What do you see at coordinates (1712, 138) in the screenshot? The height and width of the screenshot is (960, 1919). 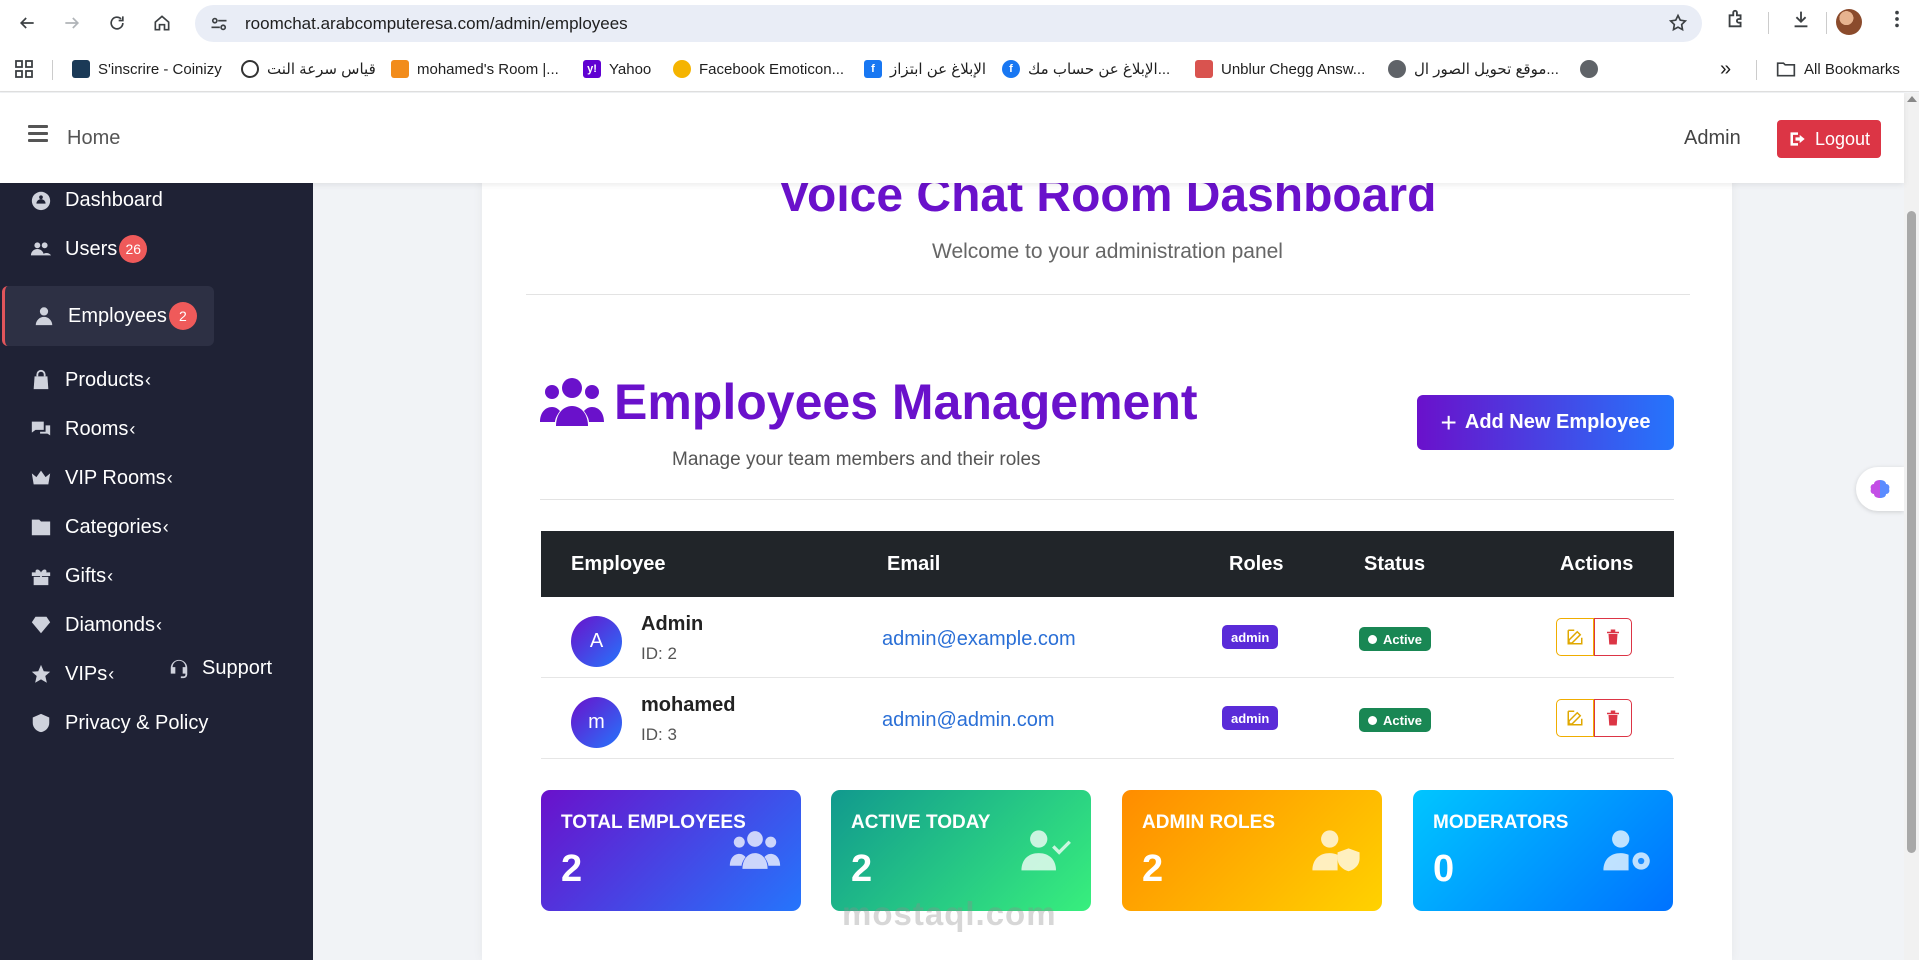 I see `current-user-label: Admin` at bounding box center [1712, 138].